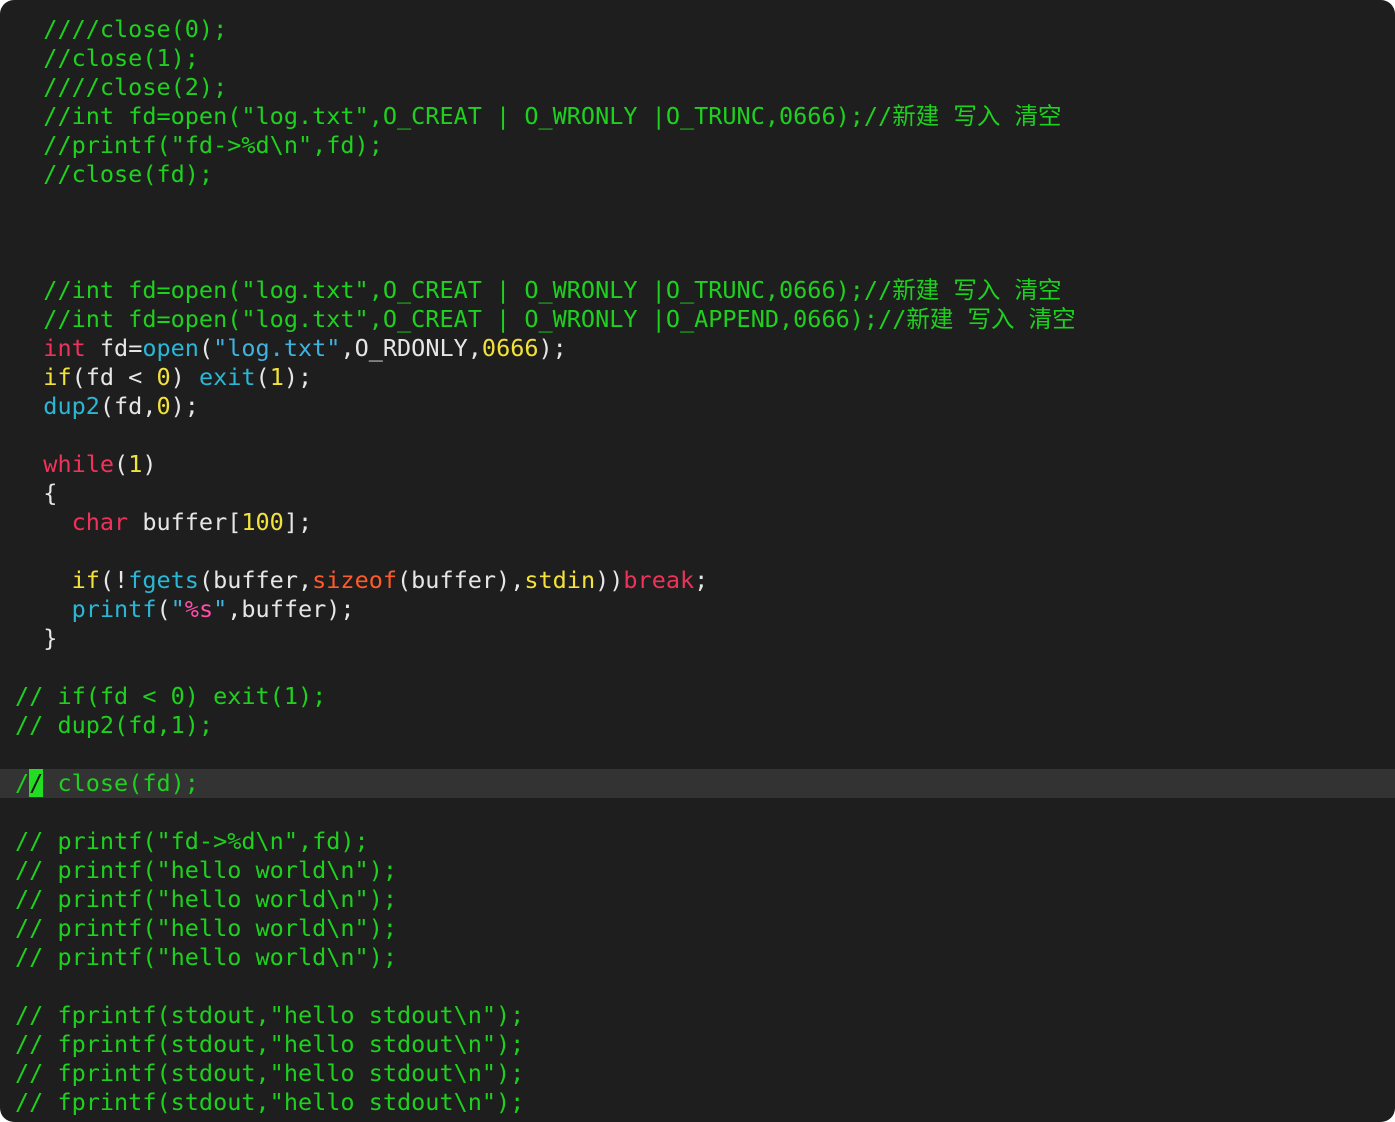 The image size is (1395, 1122). I want to click on code-token-string: "log.txt", so click(277, 348).